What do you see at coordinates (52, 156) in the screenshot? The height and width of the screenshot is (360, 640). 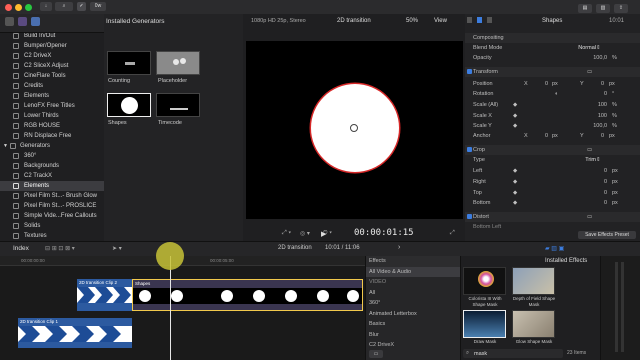 I see `sidebar-item: 360°` at bounding box center [52, 156].